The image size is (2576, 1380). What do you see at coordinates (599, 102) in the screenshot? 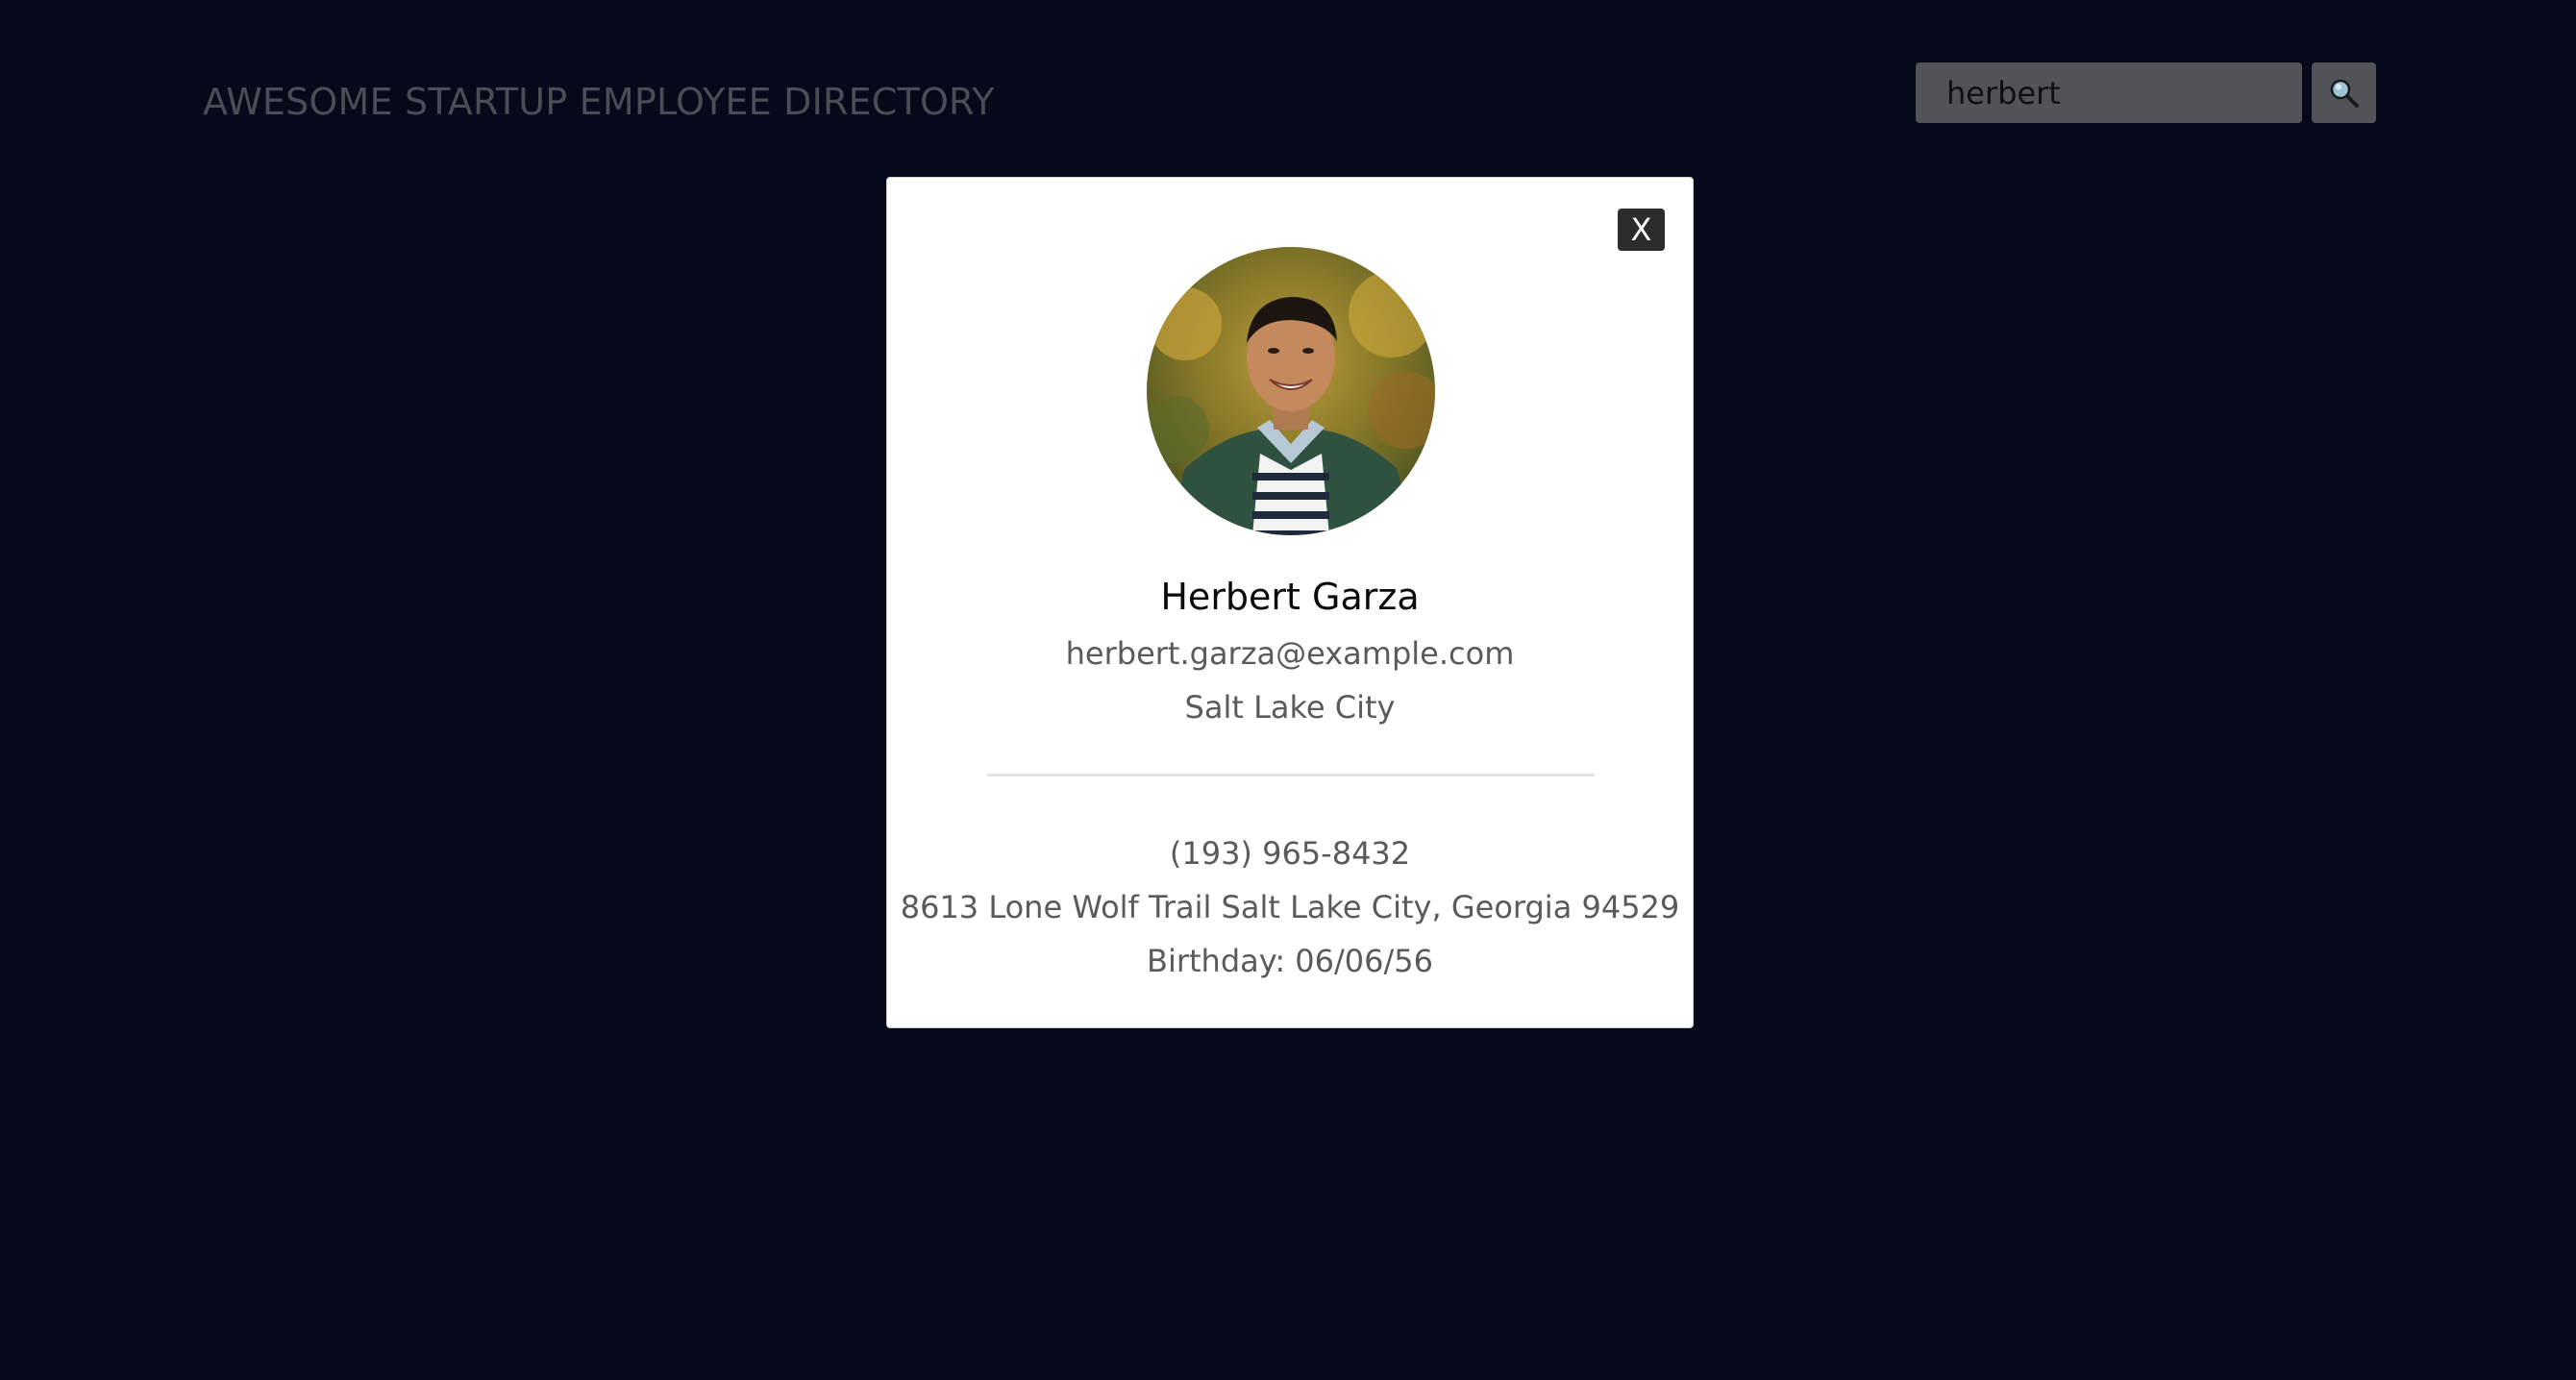
I see `page-title: AWESOME STARTUP EMPLOYEE DIRECTORY` at bounding box center [599, 102].